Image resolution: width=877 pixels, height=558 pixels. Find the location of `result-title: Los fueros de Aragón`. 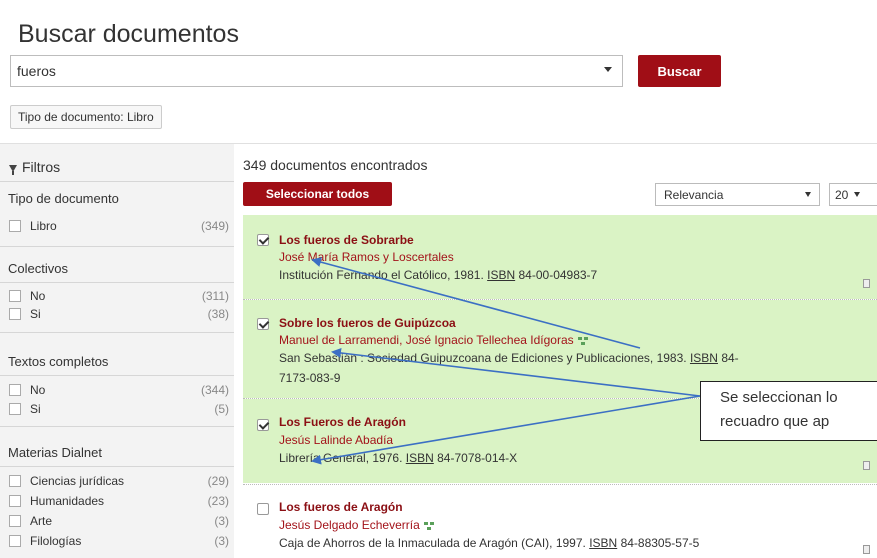

result-title: Los fueros de Aragón is located at coordinates (341, 507).